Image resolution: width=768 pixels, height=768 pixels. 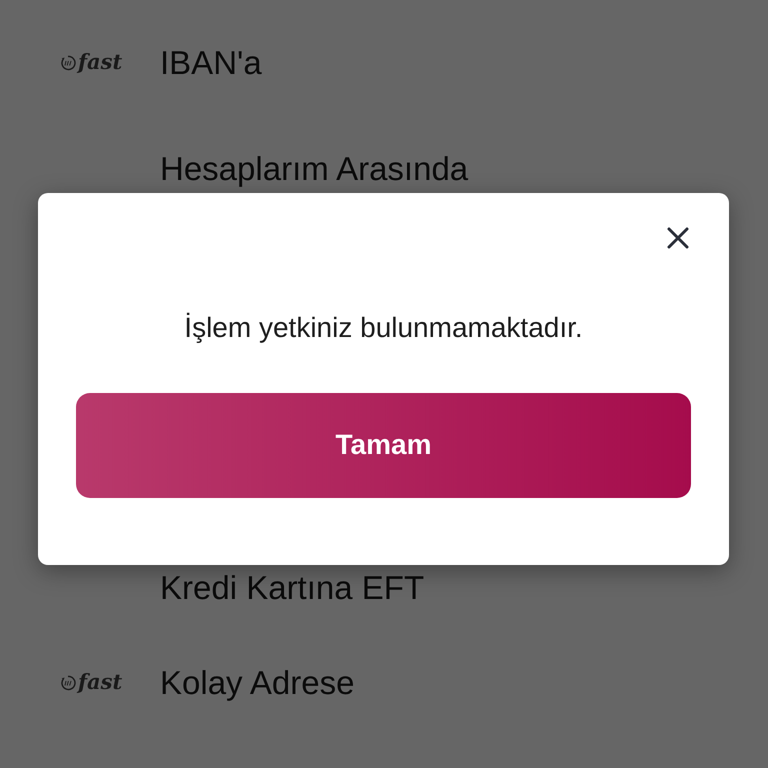 I want to click on ok-button: Tamam, so click(x=383, y=445).